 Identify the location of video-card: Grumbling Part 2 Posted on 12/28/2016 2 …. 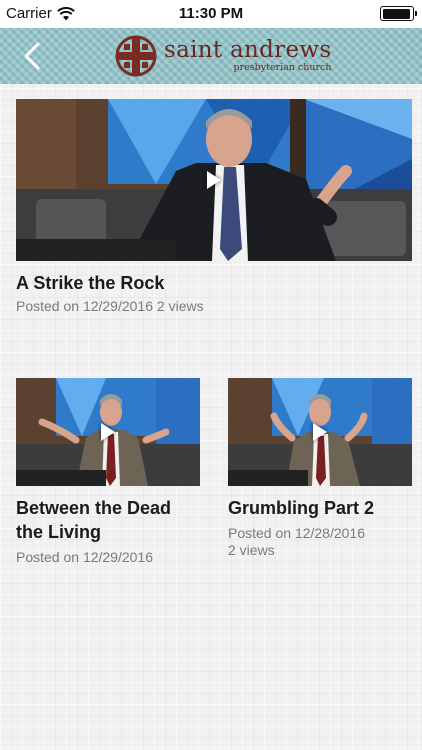
(320, 468).